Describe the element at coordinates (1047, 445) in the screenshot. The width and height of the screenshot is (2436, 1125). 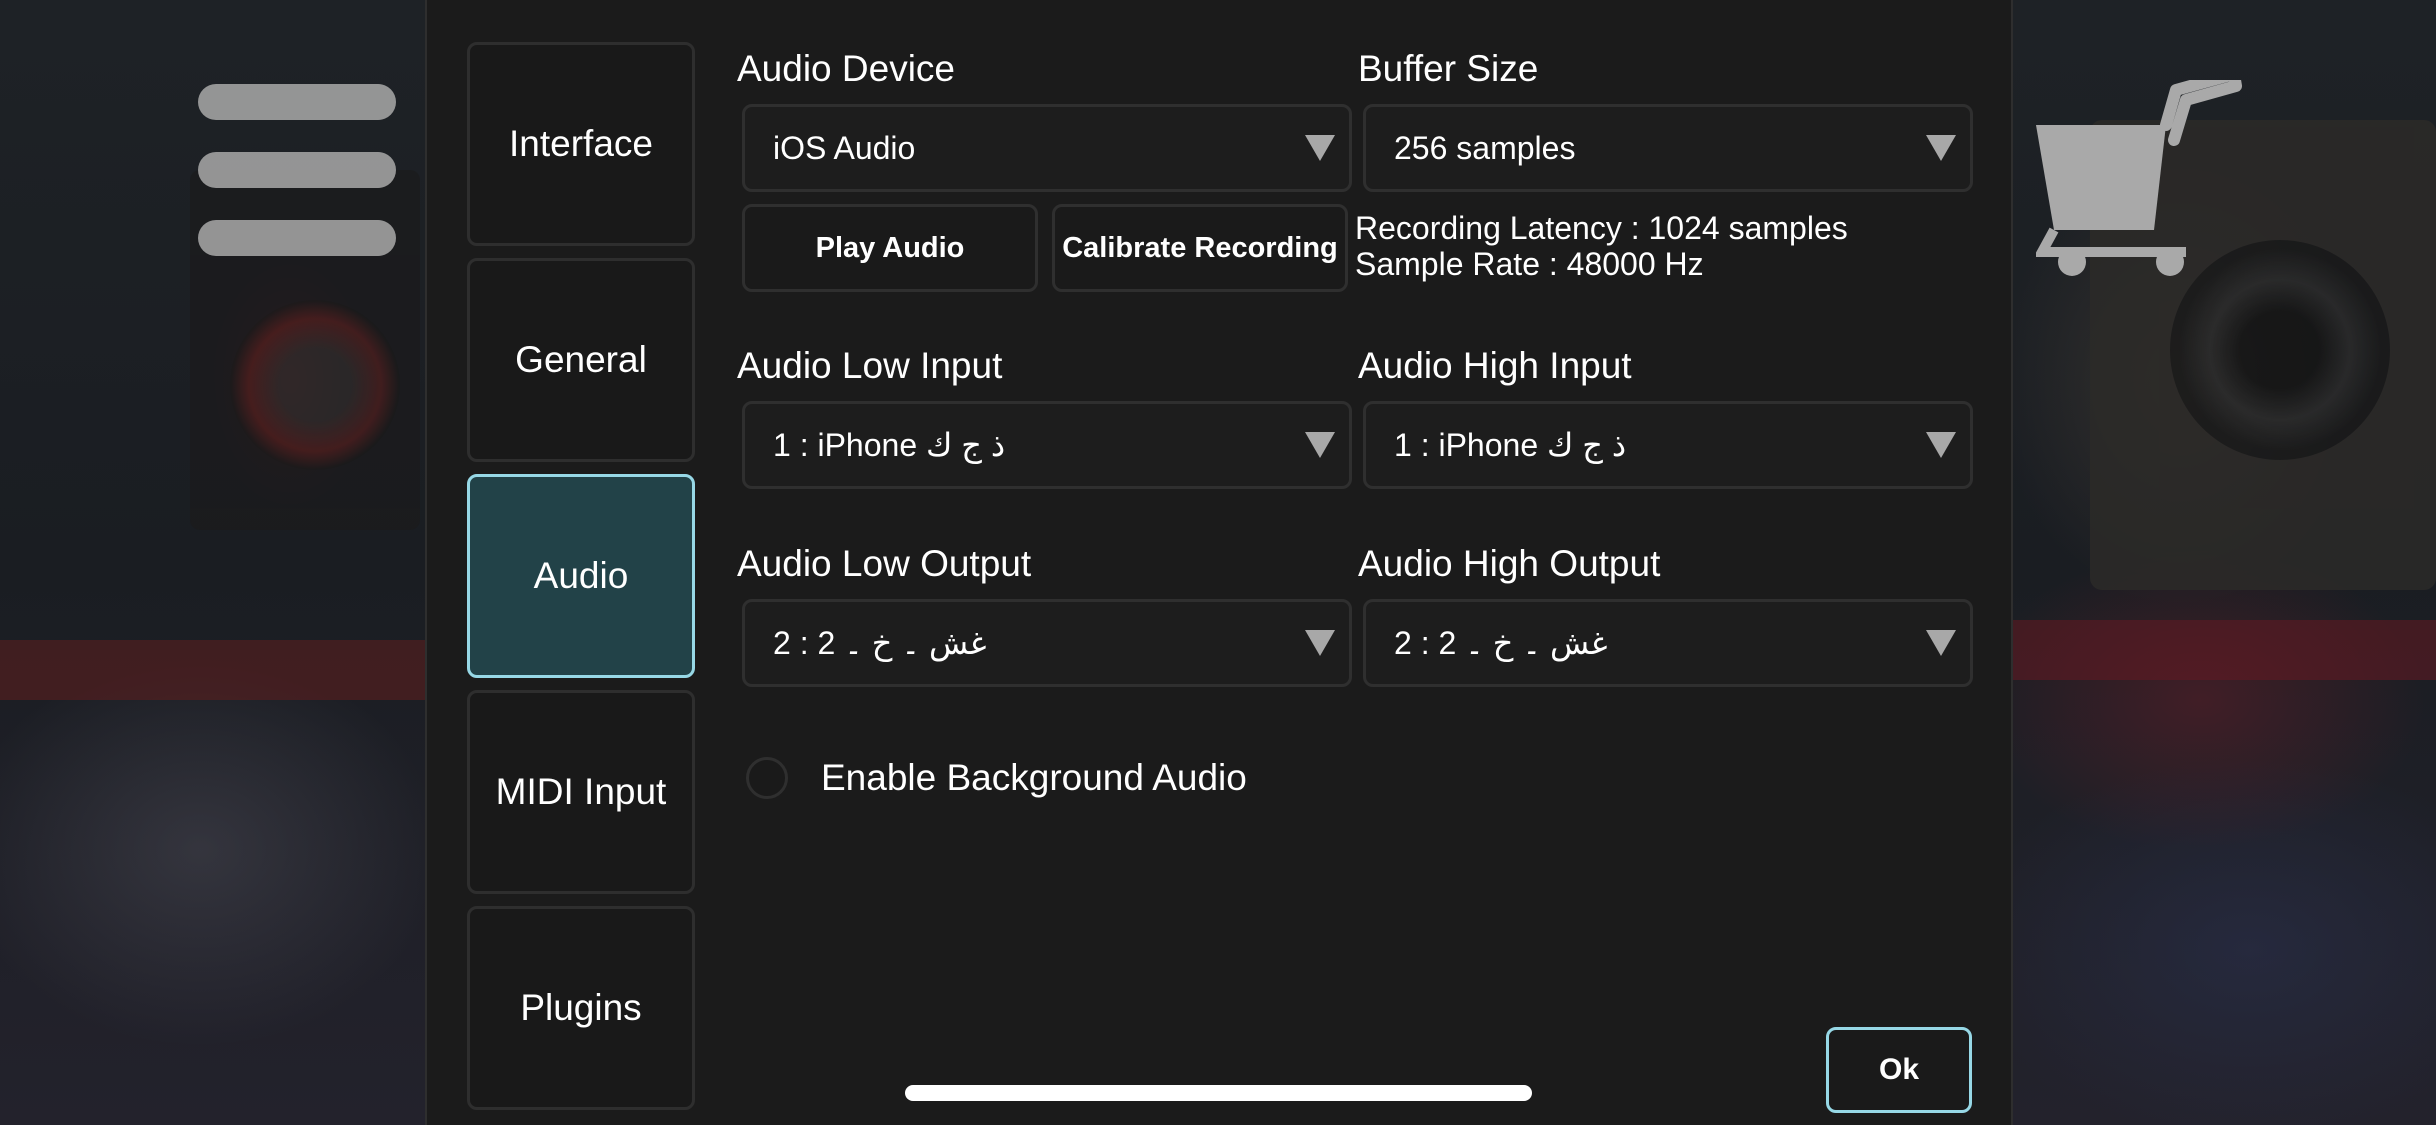
I see `audio-low-input-dropdown: 1 : iPhone ذ ج ك` at that location.